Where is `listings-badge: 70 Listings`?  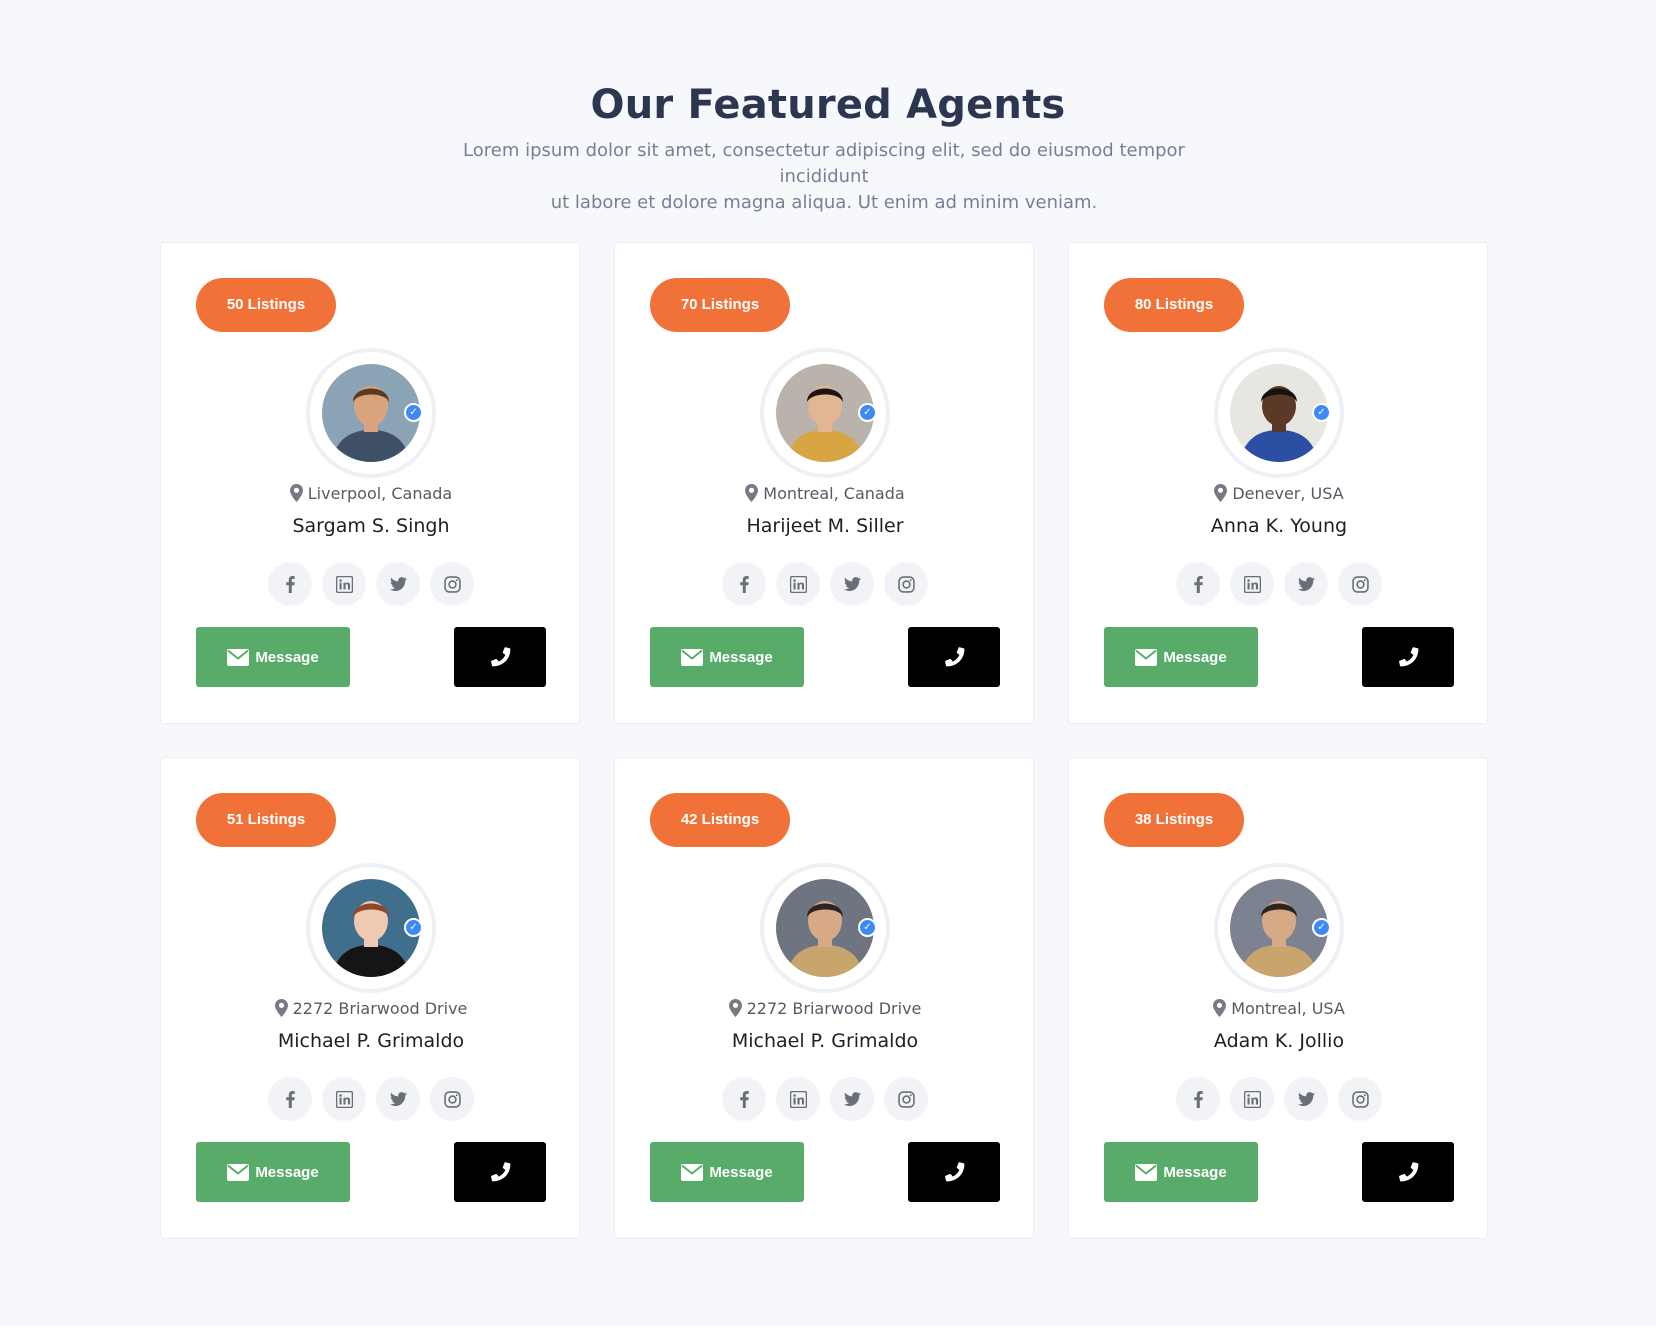
listings-badge: 70 Listings is located at coordinates (720, 305).